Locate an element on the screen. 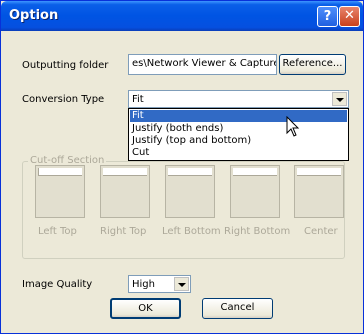 The width and height of the screenshot is (364, 334). output-folder-value: es\Network Viewer & Capture is located at coordinates (204, 63).